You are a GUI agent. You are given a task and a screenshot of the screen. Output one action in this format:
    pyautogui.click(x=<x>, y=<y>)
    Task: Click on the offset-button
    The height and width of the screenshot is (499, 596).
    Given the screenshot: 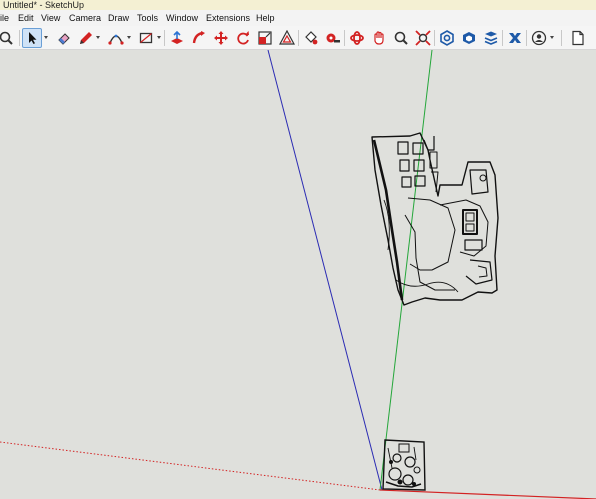 What is the action you would take?
    pyautogui.click(x=287, y=38)
    